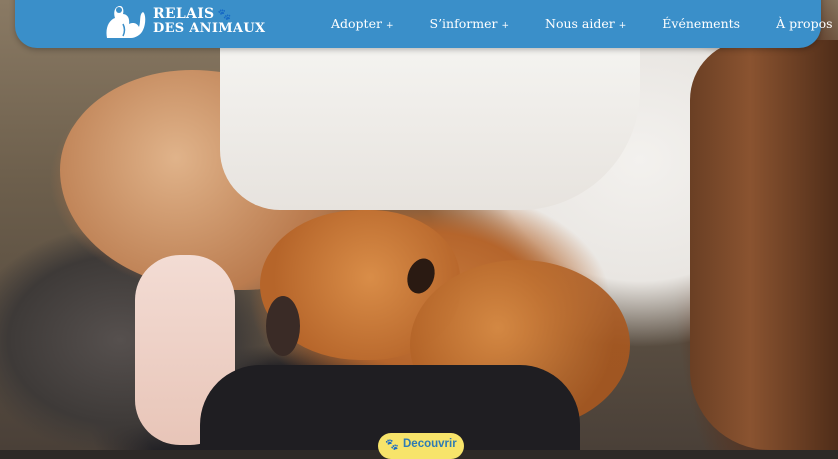  I want to click on menu-item-a-propos: À propos, so click(804, 23).